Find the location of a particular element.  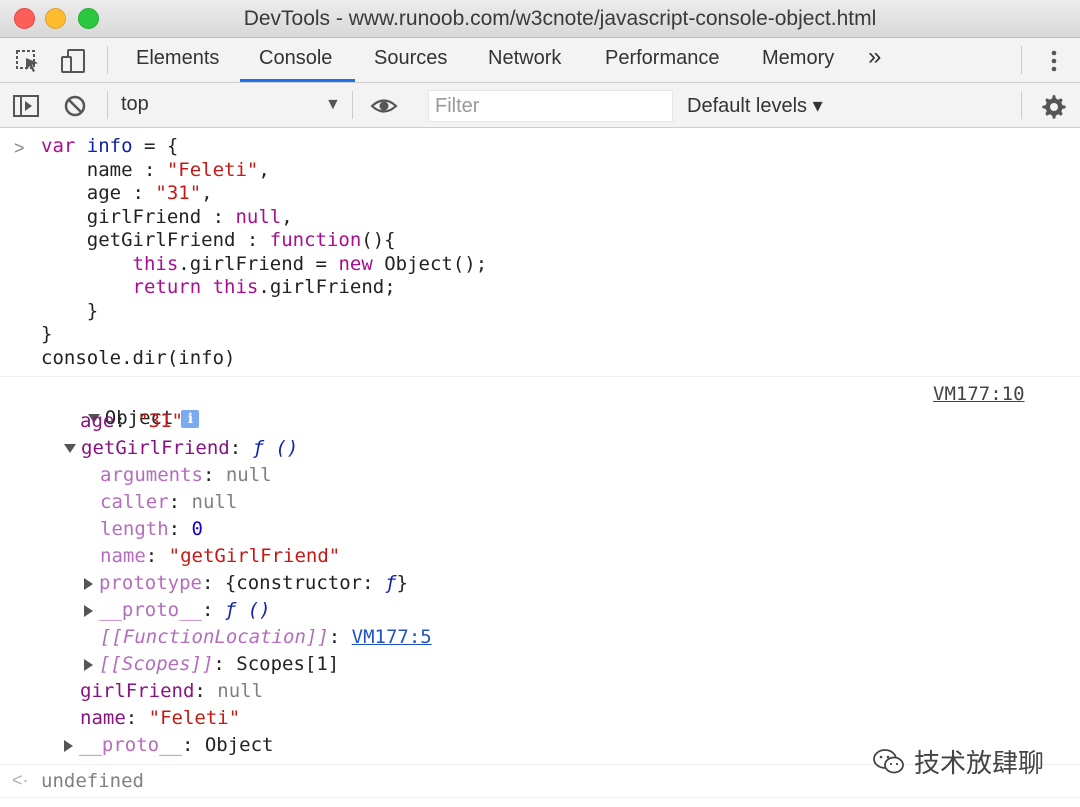

context-selector: top is located at coordinates (135, 104).